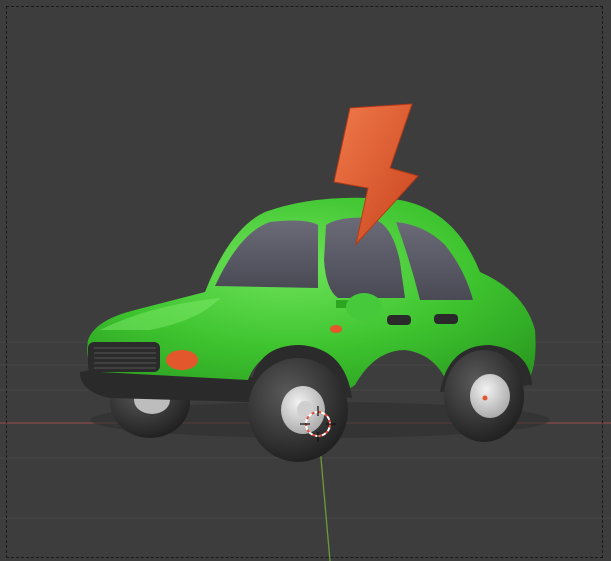 The height and width of the screenshot is (561, 611). What do you see at coordinates (182, 360) in the screenshot?
I see `headlight` at bounding box center [182, 360].